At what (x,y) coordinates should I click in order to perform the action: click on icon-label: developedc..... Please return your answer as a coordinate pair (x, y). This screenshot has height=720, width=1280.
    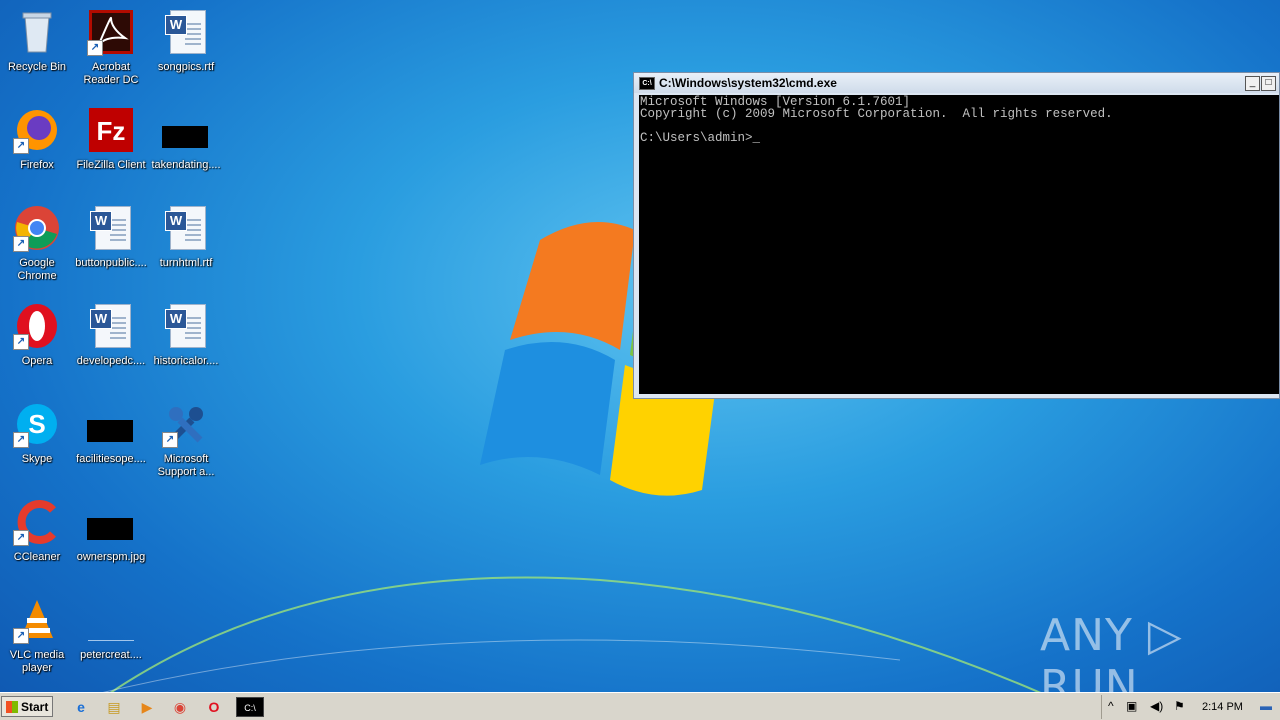
    Looking at the image, I should click on (111, 361).